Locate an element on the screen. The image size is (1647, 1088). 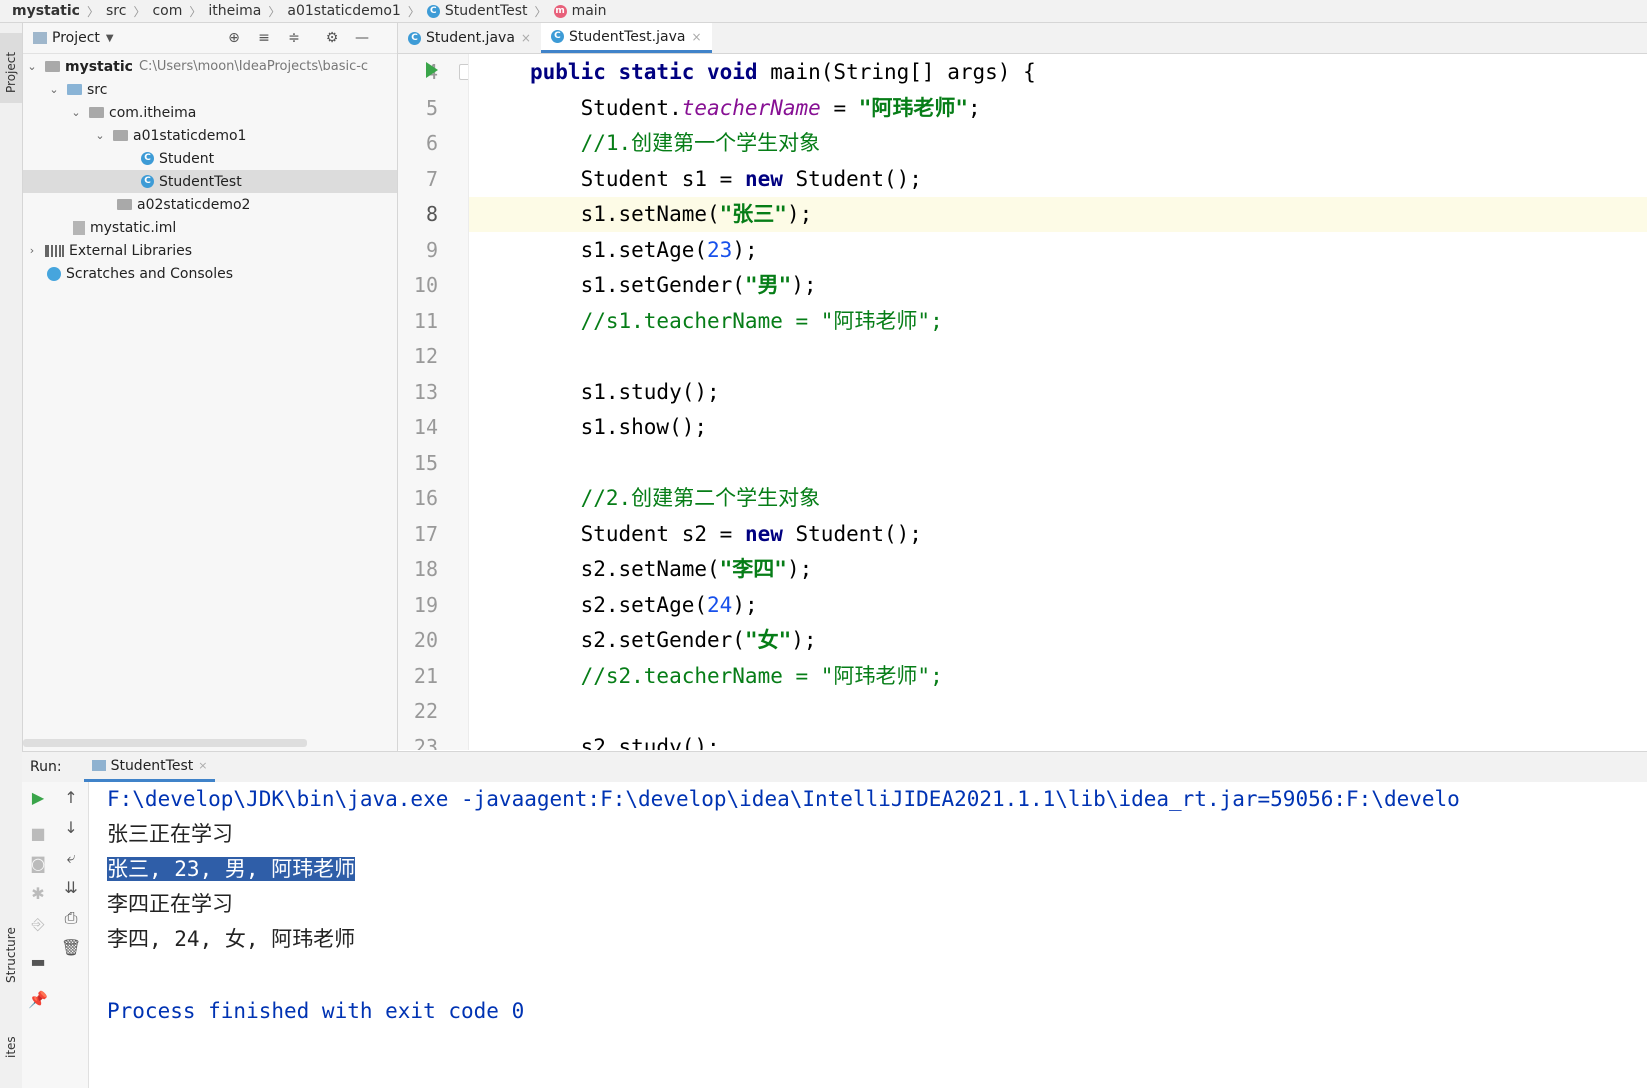
project-tool-tab: Project is located at coordinates (11, 68).